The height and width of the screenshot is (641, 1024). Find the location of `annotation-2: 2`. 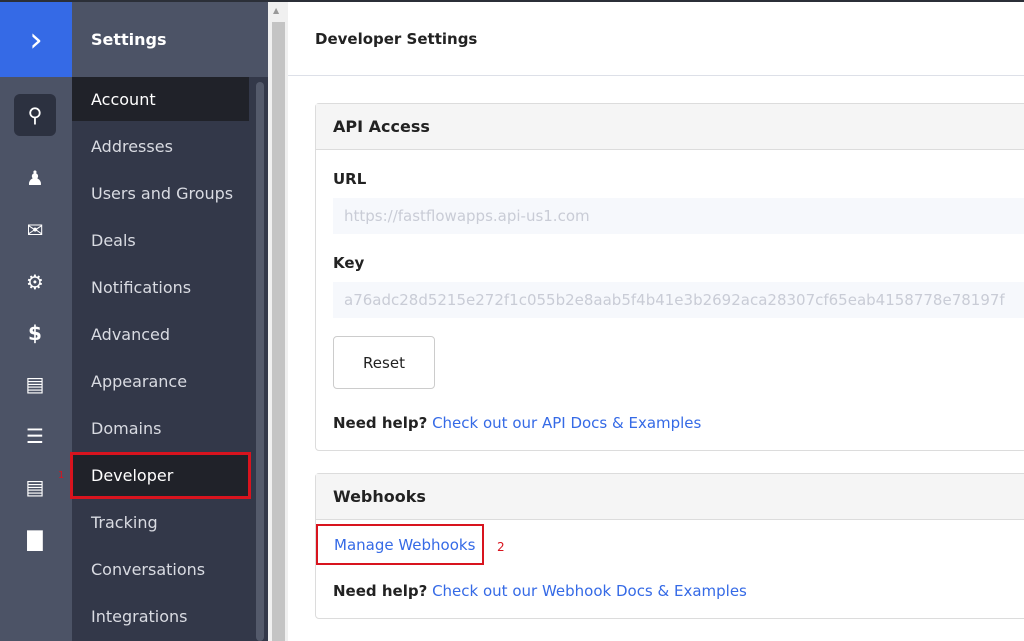

annotation-2: 2 is located at coordinates (501, 547).